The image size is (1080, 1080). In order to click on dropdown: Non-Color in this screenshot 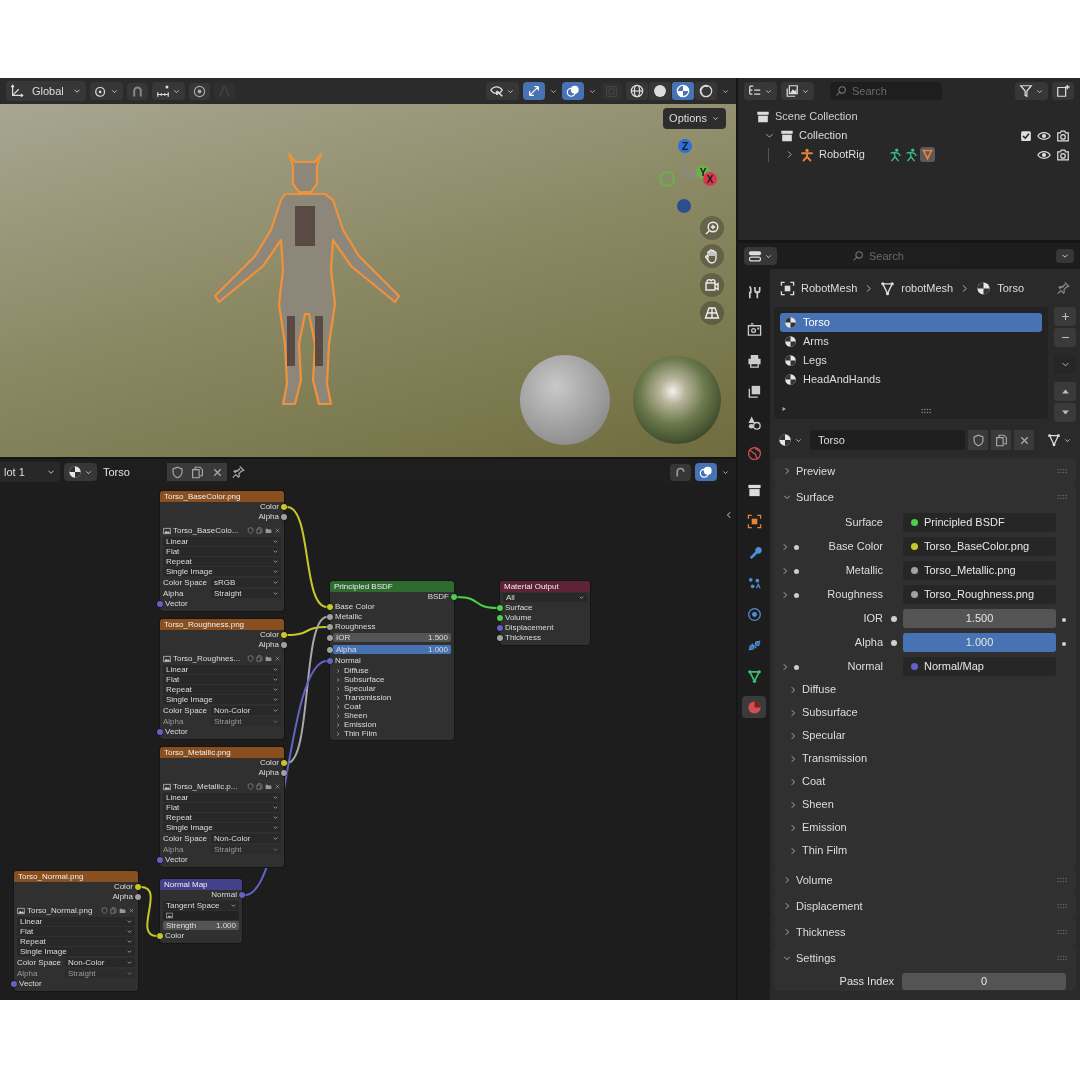, I will do `click(246, 838)`.